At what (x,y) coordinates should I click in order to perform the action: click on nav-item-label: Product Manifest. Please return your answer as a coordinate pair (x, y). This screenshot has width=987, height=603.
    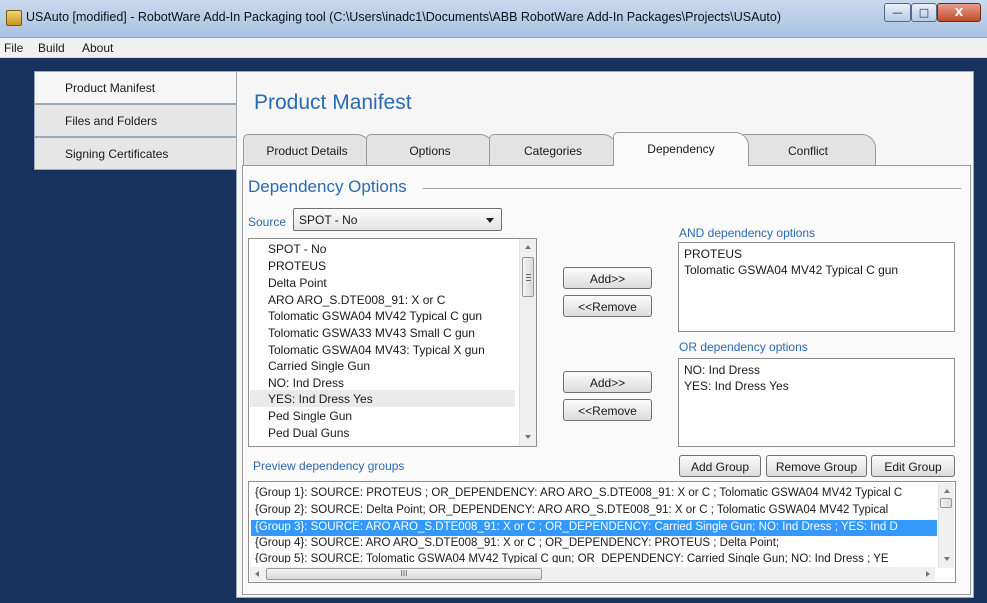
    Looking at the image, I should click on (110, 88).